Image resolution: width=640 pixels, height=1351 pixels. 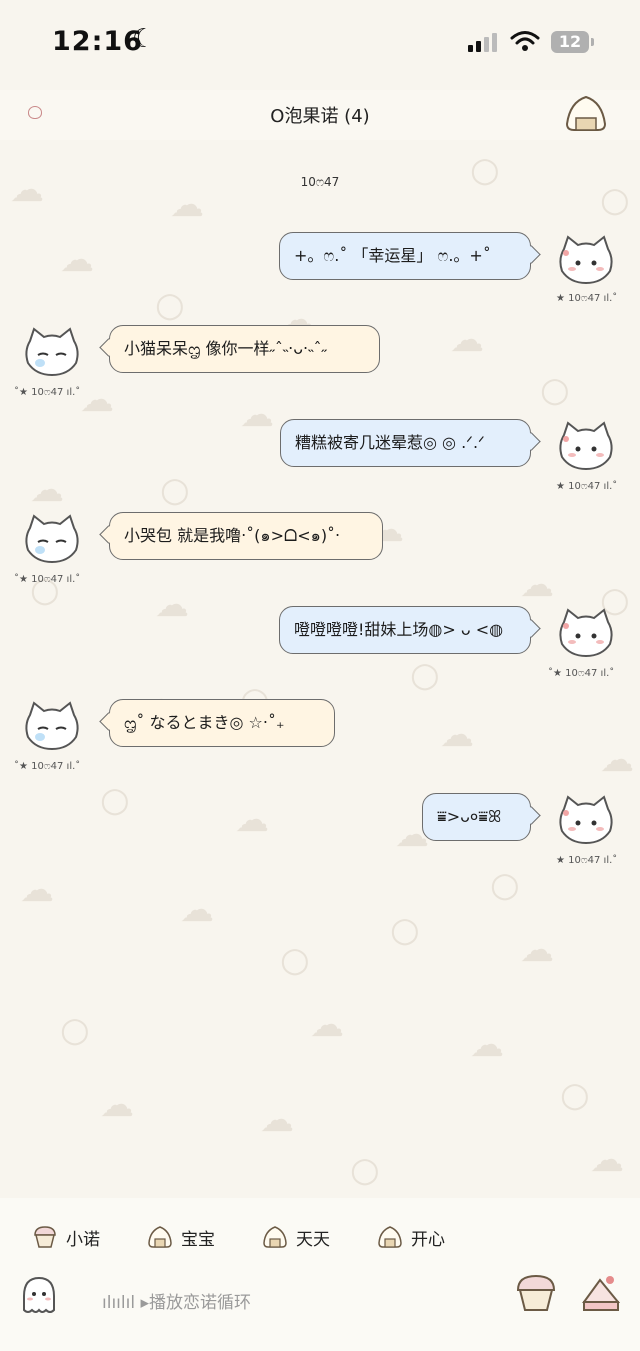 I want to click on ghost-voice-icon, so click(x=39, y=1295).